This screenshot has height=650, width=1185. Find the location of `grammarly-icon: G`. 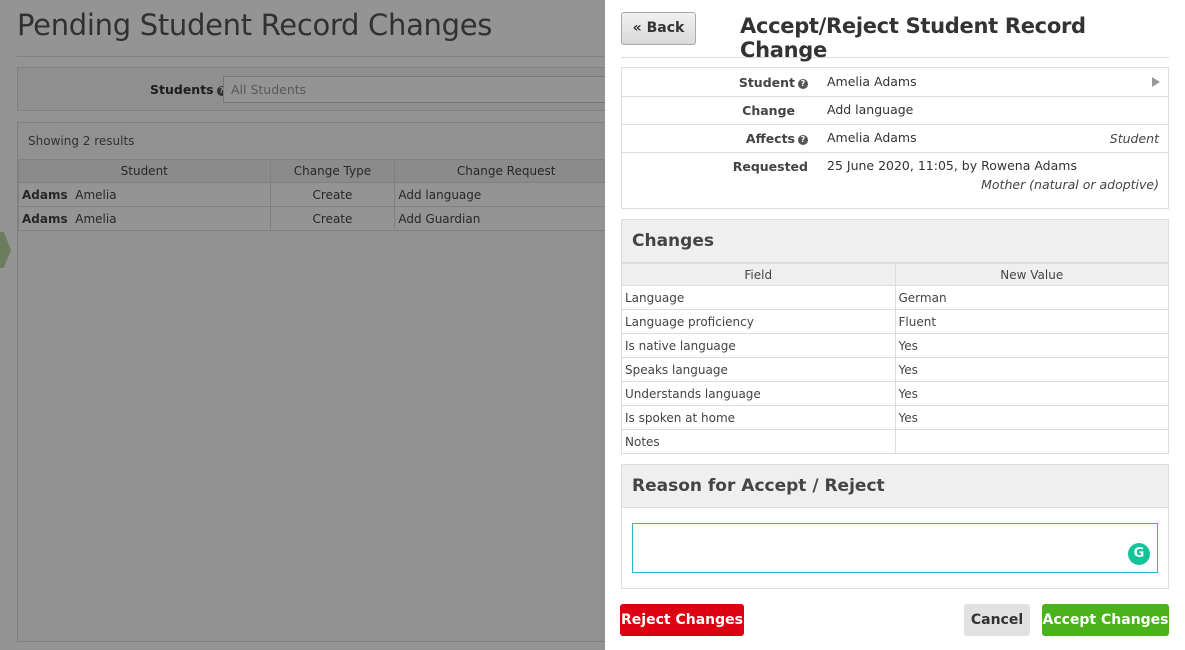

grammarly-icon: G is located at coordinates (1139, 554).